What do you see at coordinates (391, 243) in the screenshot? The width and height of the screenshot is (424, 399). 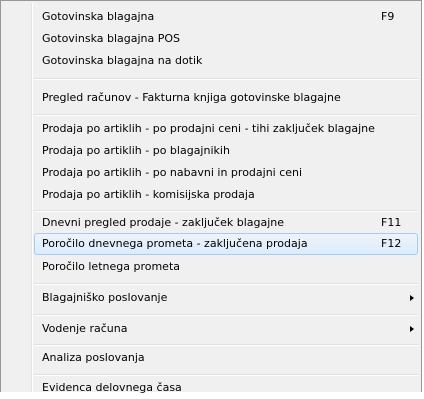 I see `menu-item-shortcut: F12` at bounding box center [391, 243].